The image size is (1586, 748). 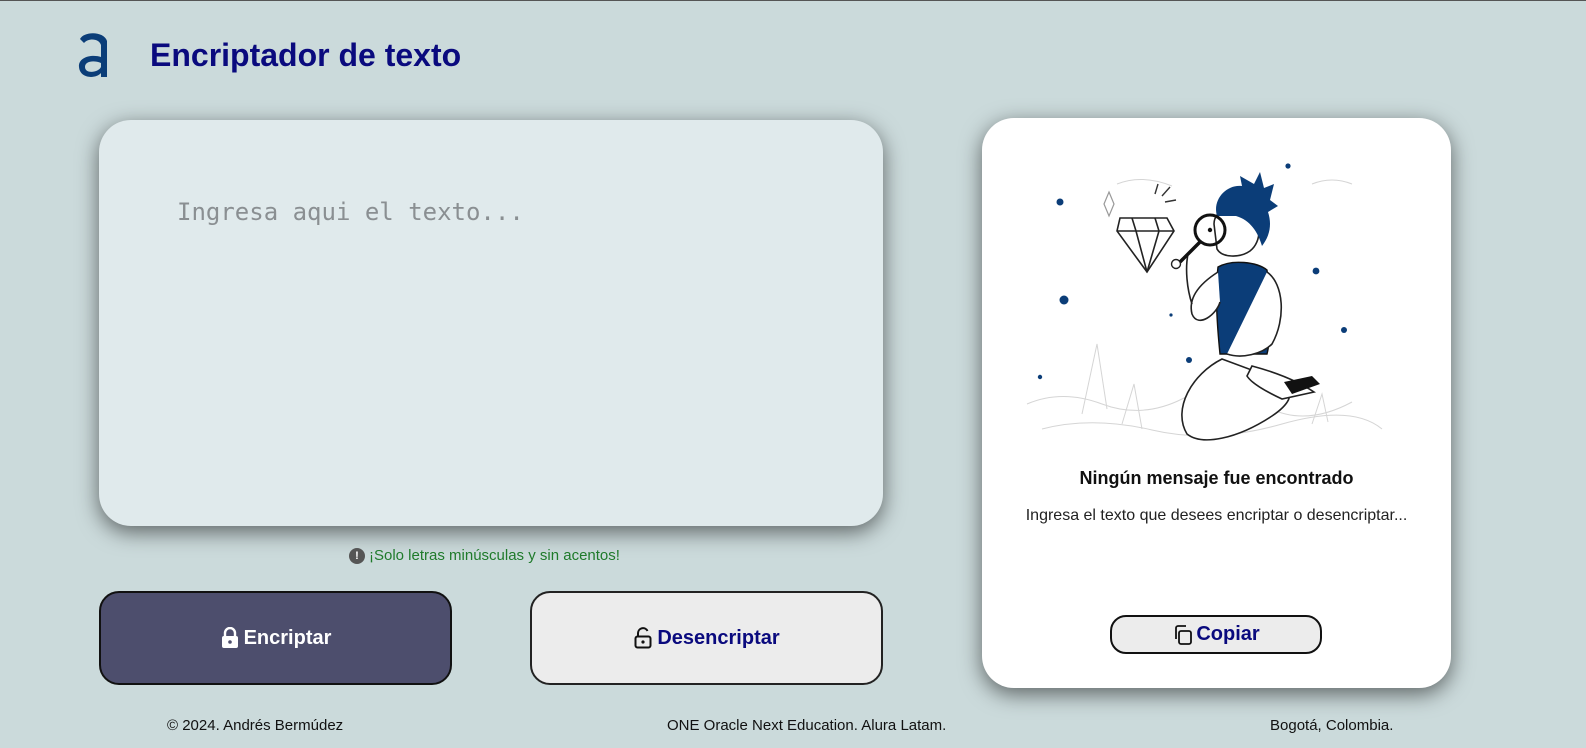 I want to click on encrypt-button: Encriptar, so click(x=275, y=638).